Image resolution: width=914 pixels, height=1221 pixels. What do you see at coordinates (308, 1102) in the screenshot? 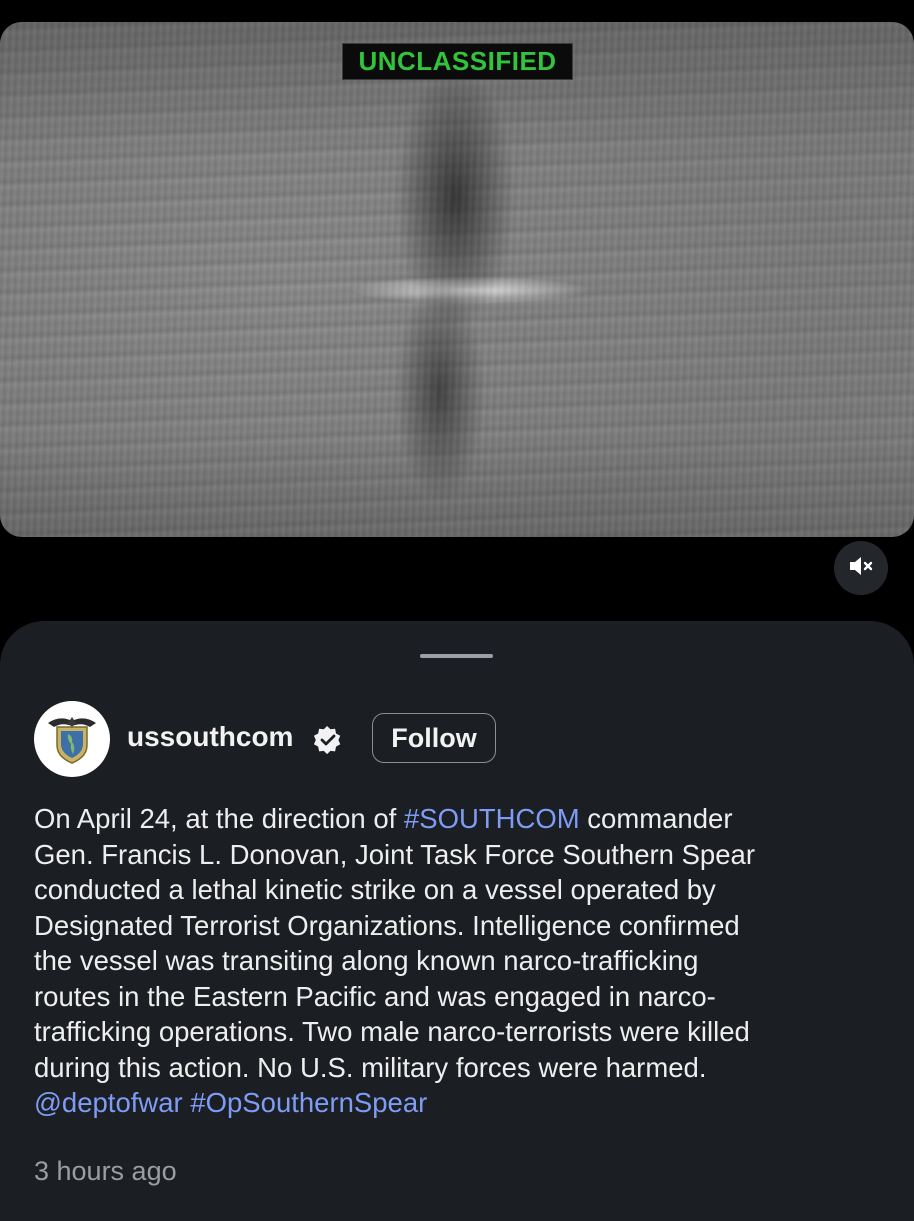
I see `hashtag-opsouthernspear: #OpSouthernSpear` at bounding box center [308, 1102].